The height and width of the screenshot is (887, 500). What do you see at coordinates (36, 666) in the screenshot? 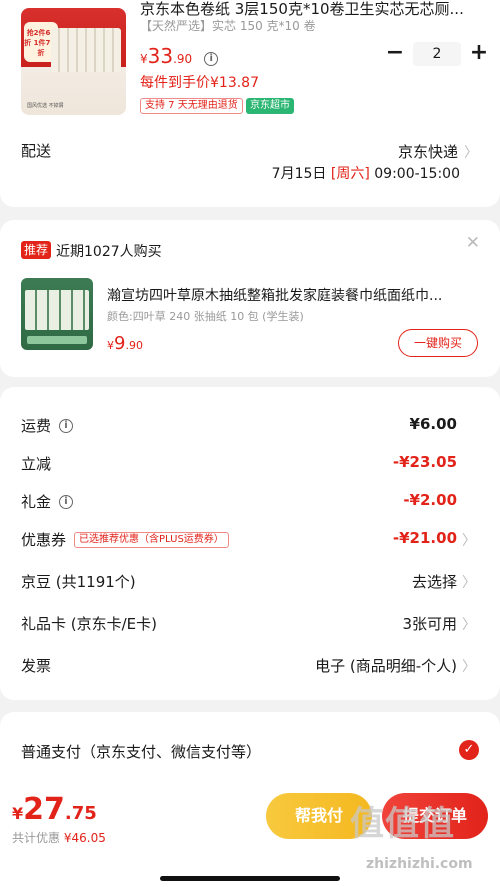
I see `fee-label: 发票` at bounding box center [36, 666].